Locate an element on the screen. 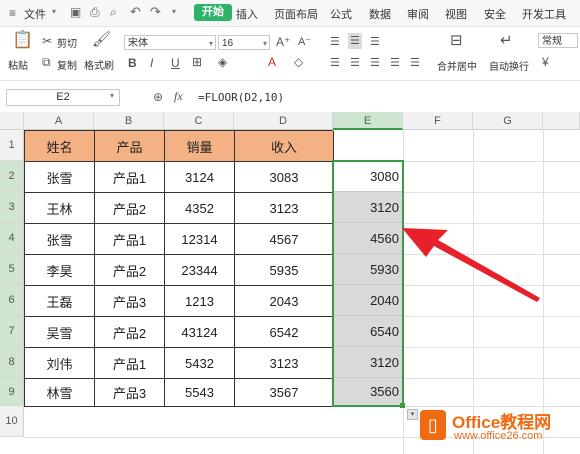  table-cell: 43124 is located at coordinates (200, 332).